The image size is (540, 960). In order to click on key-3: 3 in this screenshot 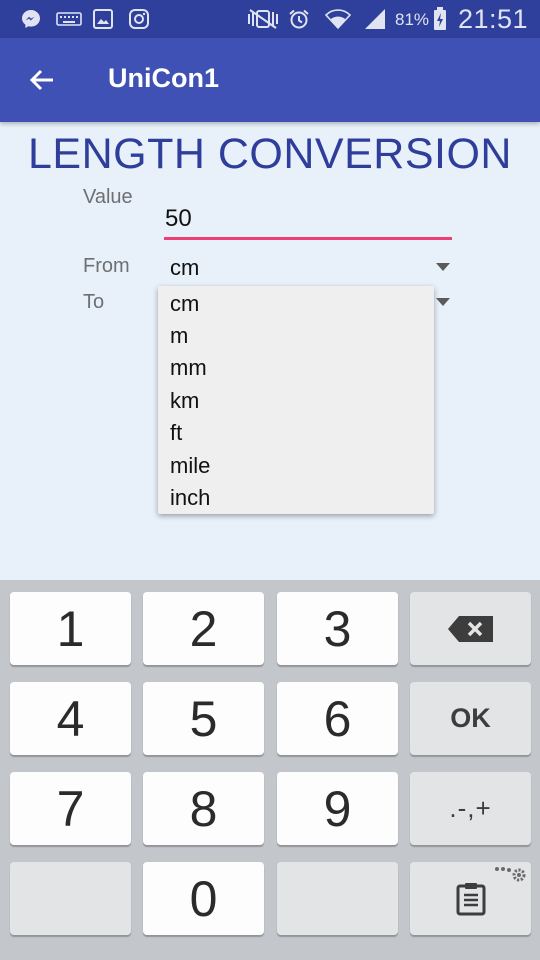, I will do `click(337, 628)`.